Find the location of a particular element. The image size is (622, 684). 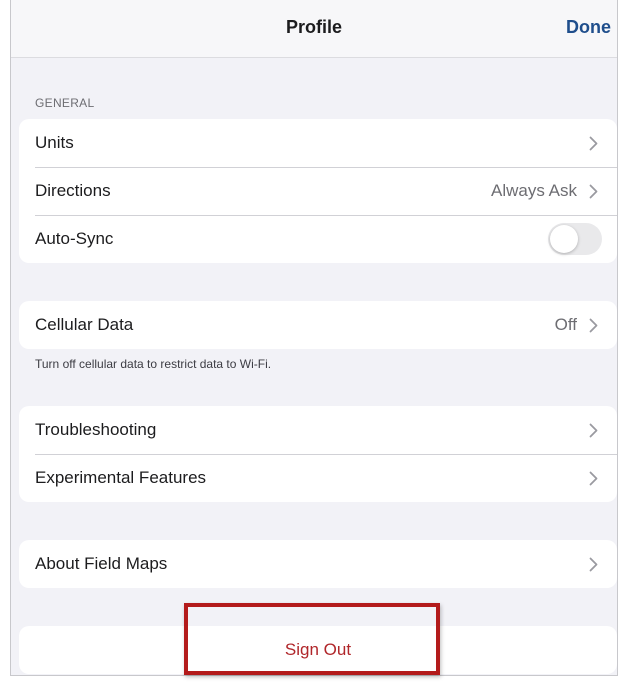

support-settings-group: Troubleshooting Experimental Features is located at coordinates (318, 454).